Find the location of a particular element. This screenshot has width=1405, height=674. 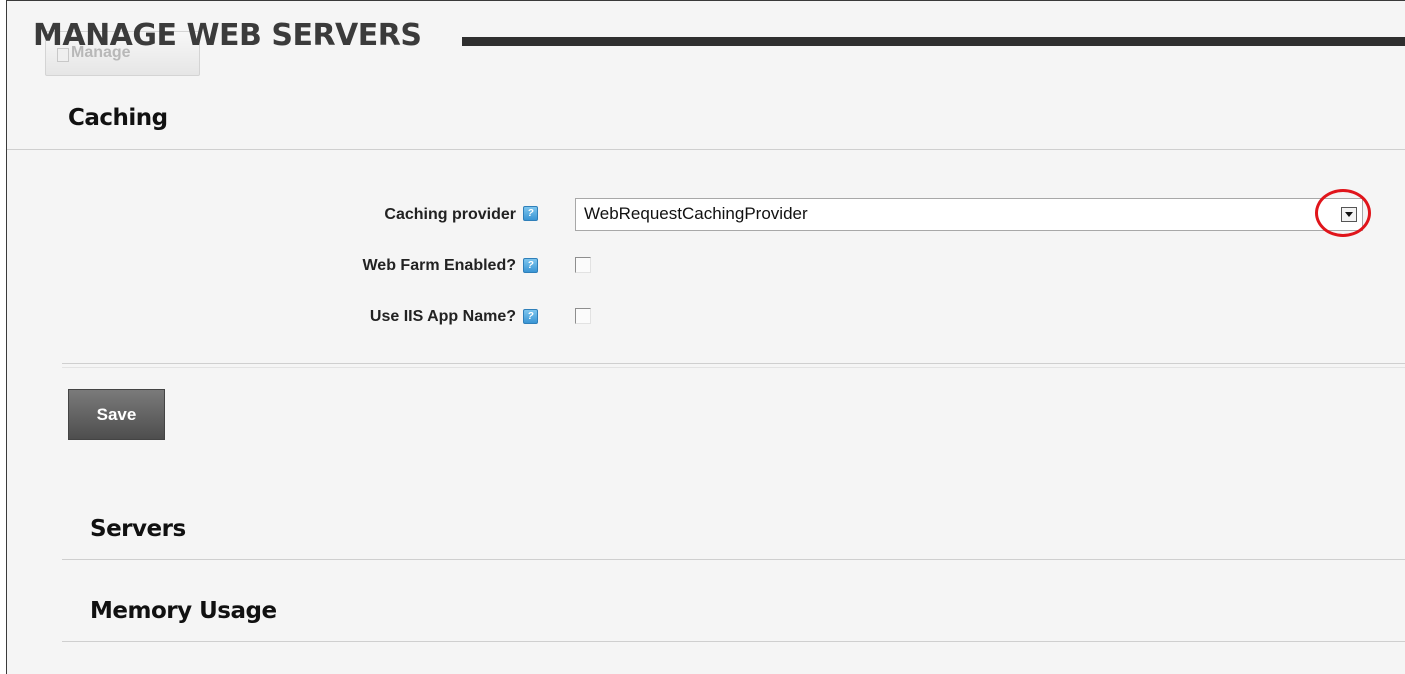

title-rule is located at coordinates (933, 41).